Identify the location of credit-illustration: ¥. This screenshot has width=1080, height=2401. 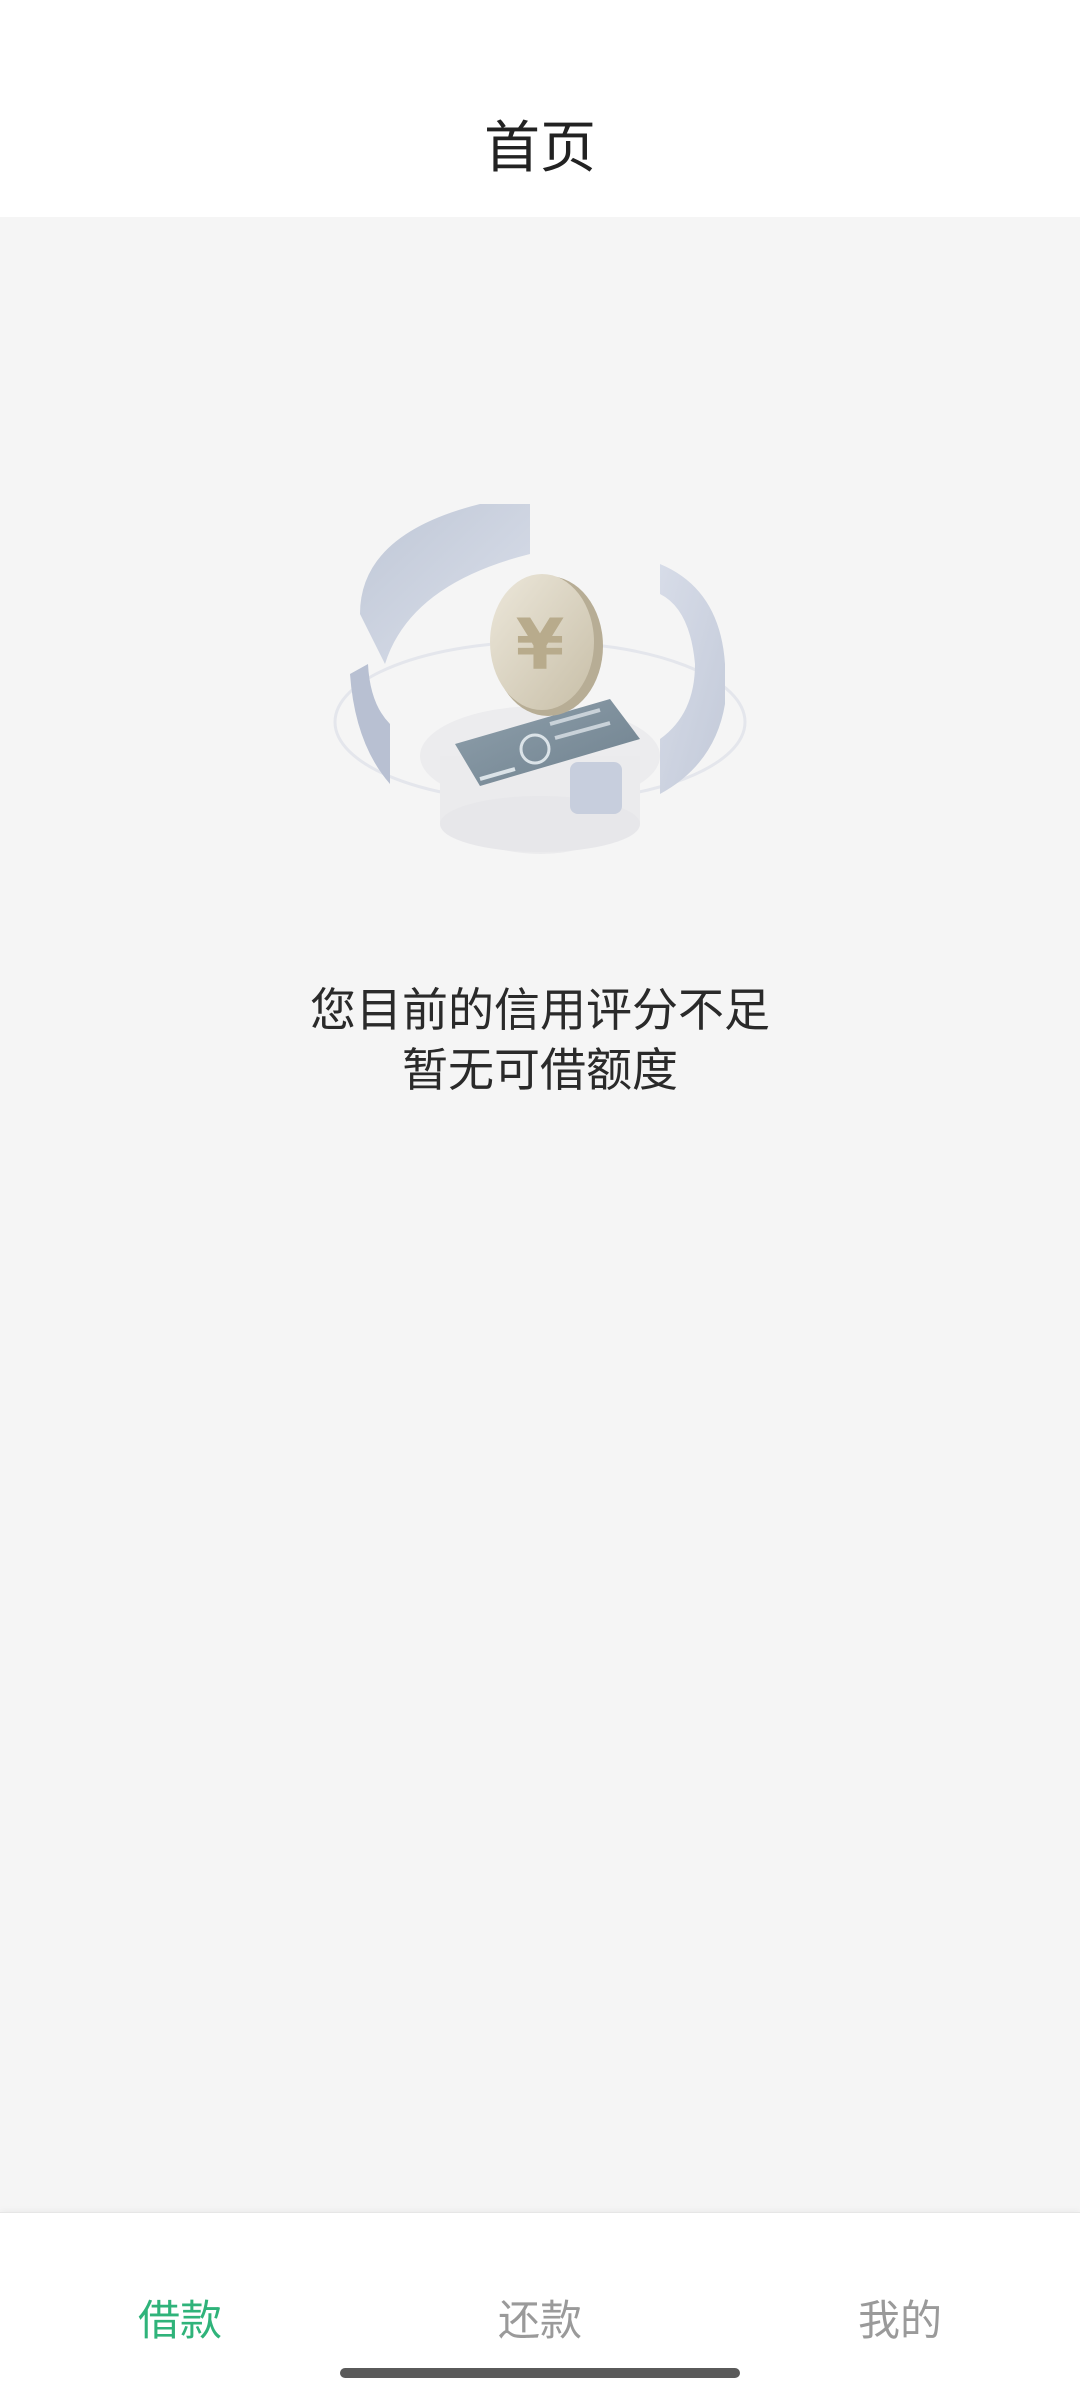
(540, 689).